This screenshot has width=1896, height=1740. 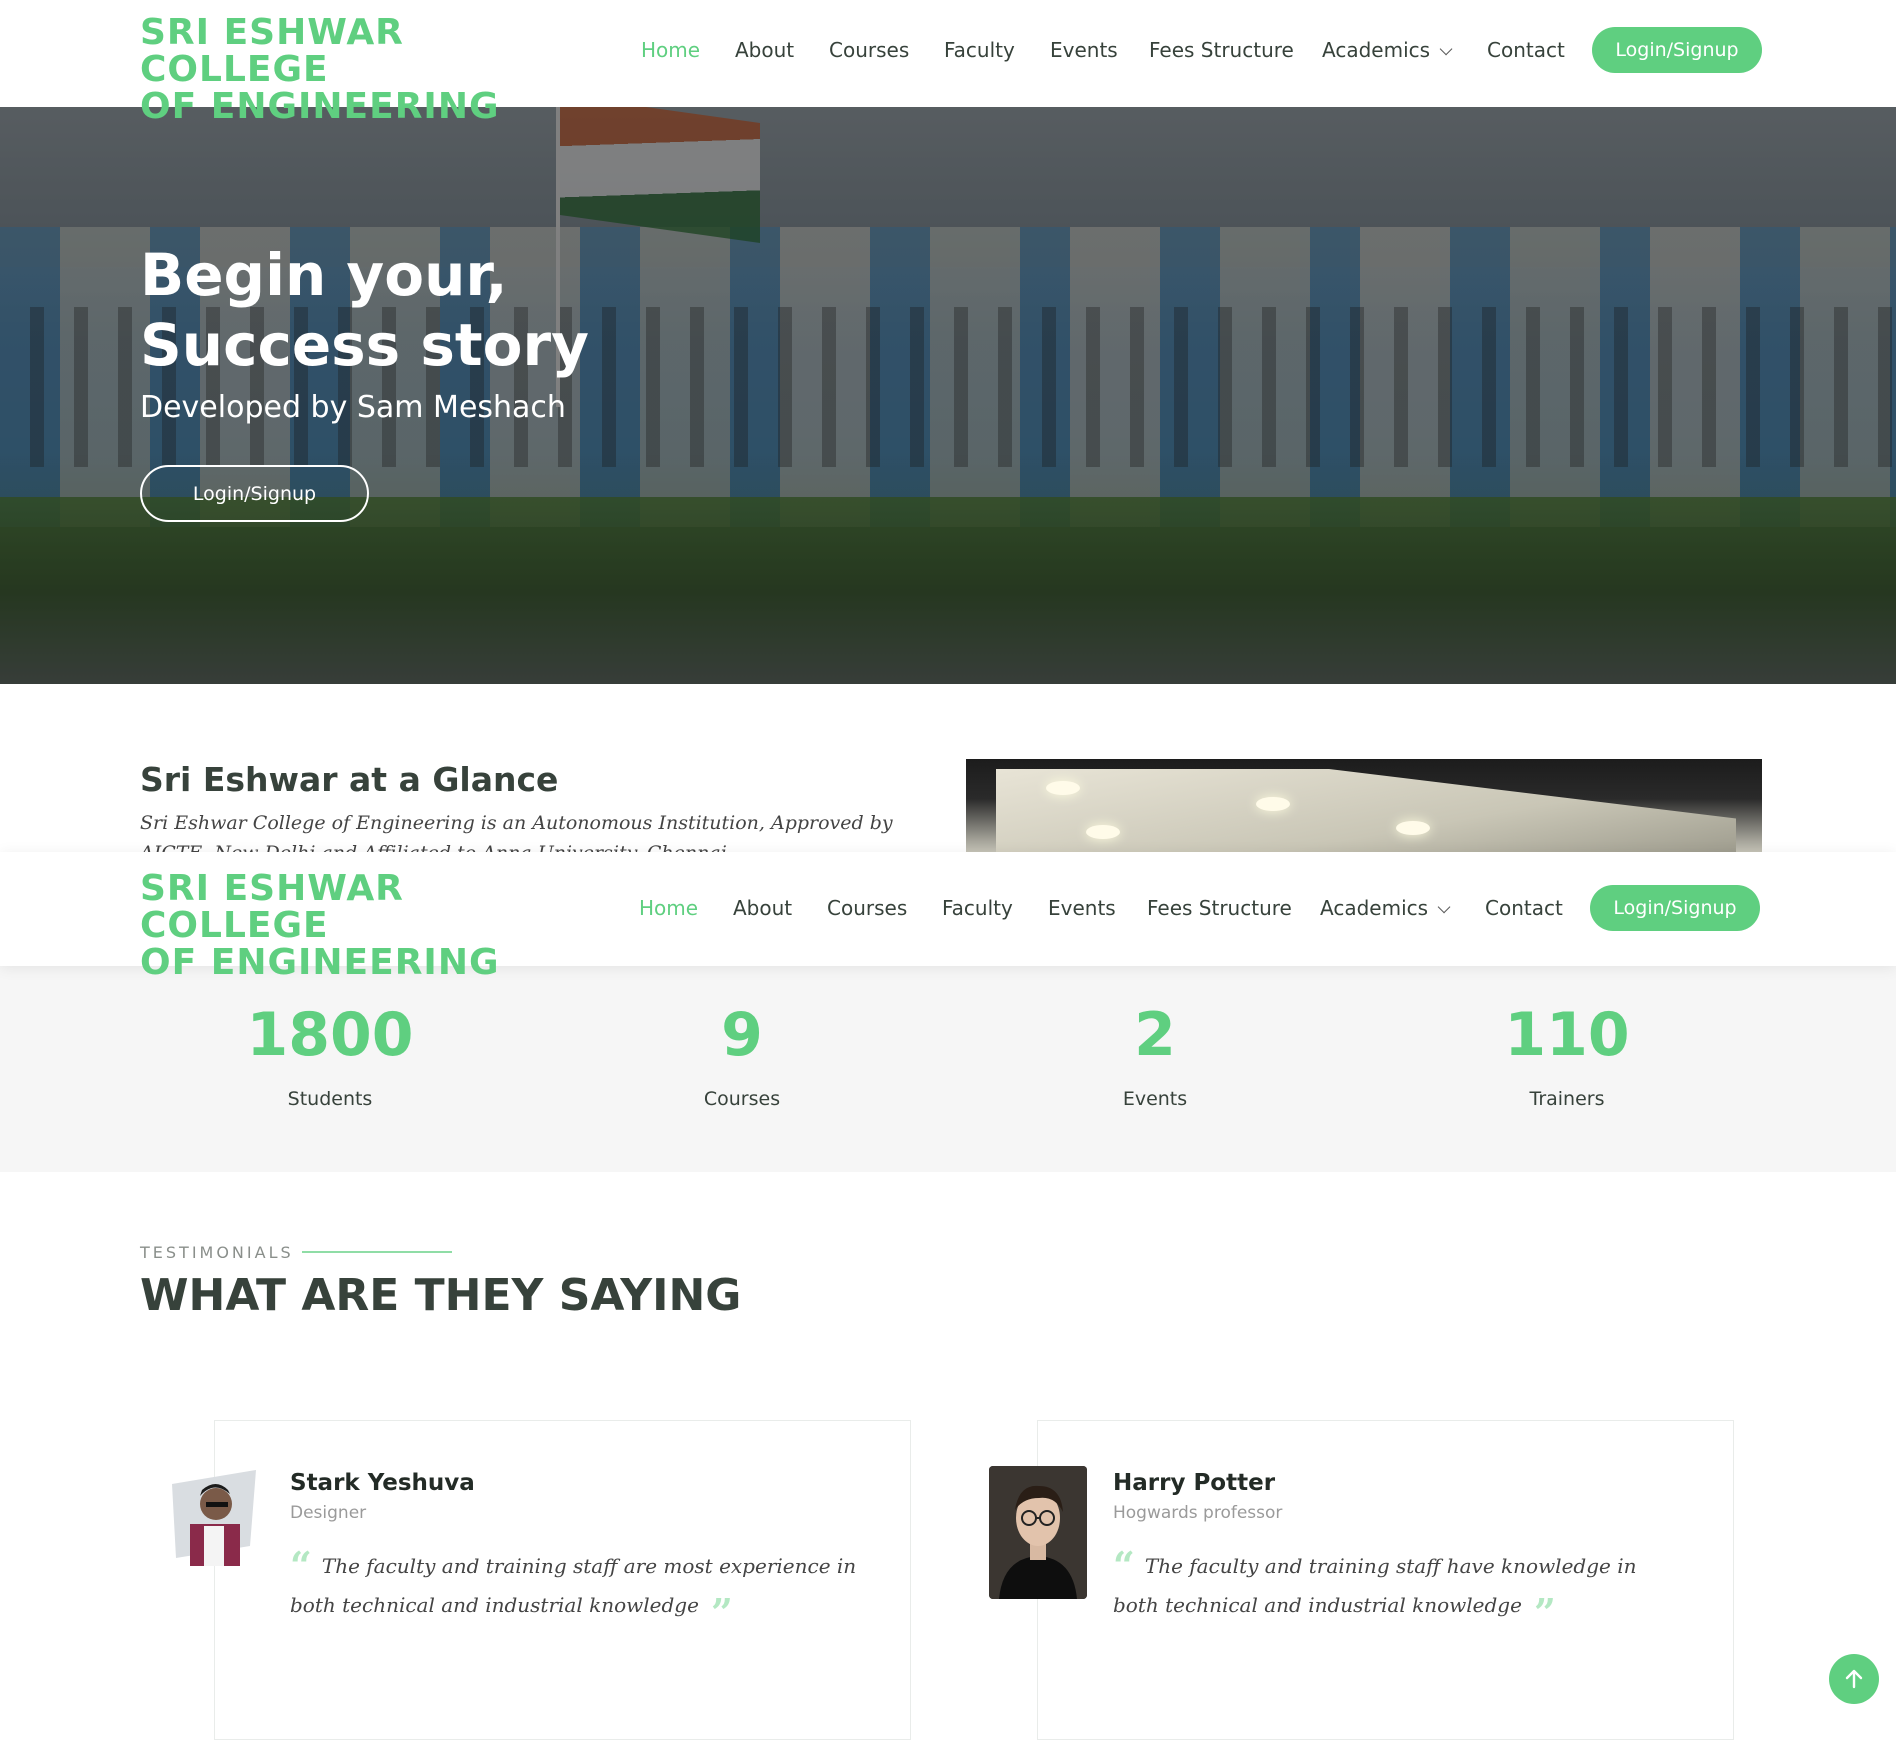 I want to click on stat-label: Students, so click(x=330, y=1099).